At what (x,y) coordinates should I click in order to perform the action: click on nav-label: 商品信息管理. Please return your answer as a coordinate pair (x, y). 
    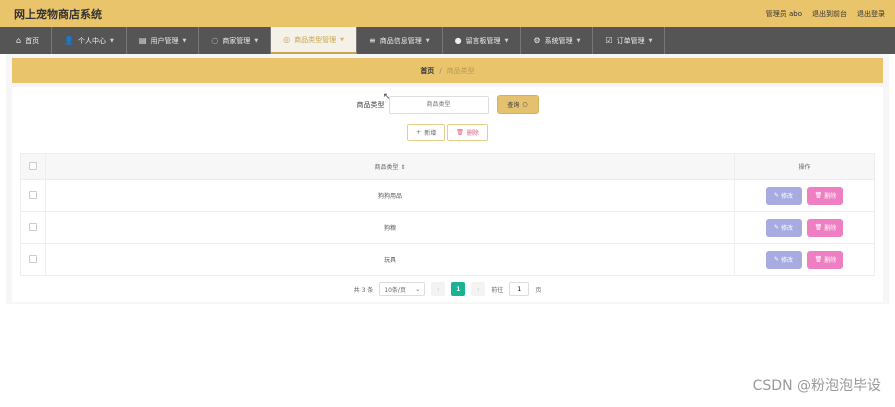
    Looking at the image, I should click on (400, 40).